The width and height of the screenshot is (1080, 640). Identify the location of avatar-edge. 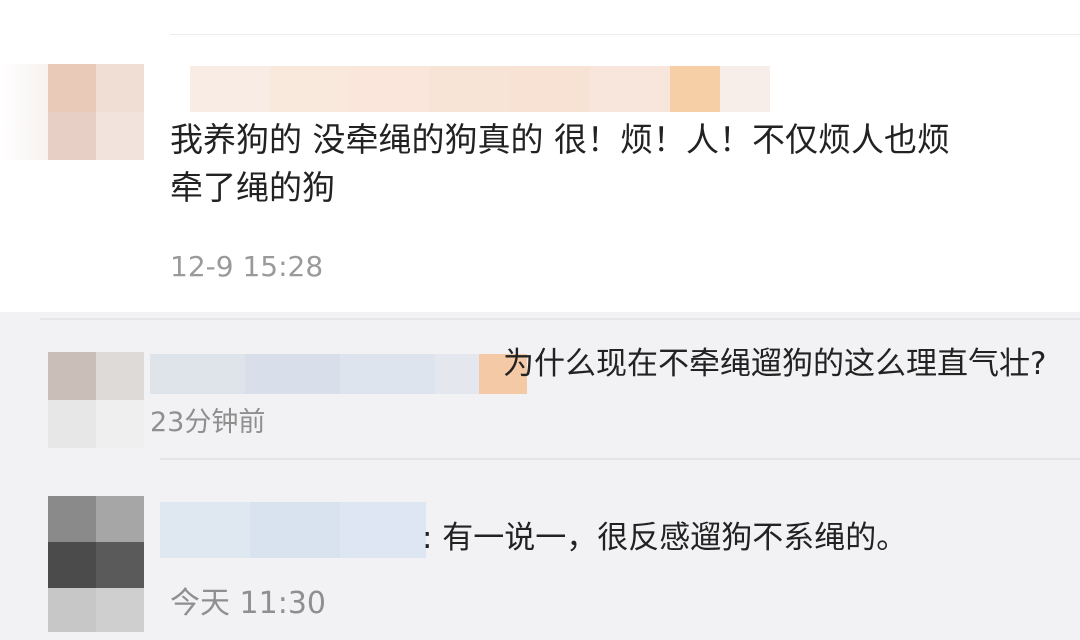
(24, 112).